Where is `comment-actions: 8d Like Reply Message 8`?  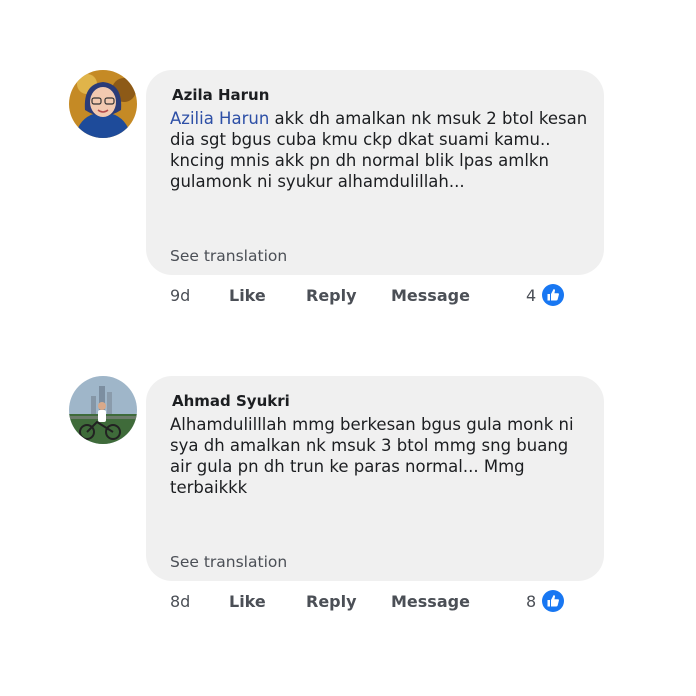 comment-actions: 8d Like Reply Message 8 is located at coordinates (348, 602).